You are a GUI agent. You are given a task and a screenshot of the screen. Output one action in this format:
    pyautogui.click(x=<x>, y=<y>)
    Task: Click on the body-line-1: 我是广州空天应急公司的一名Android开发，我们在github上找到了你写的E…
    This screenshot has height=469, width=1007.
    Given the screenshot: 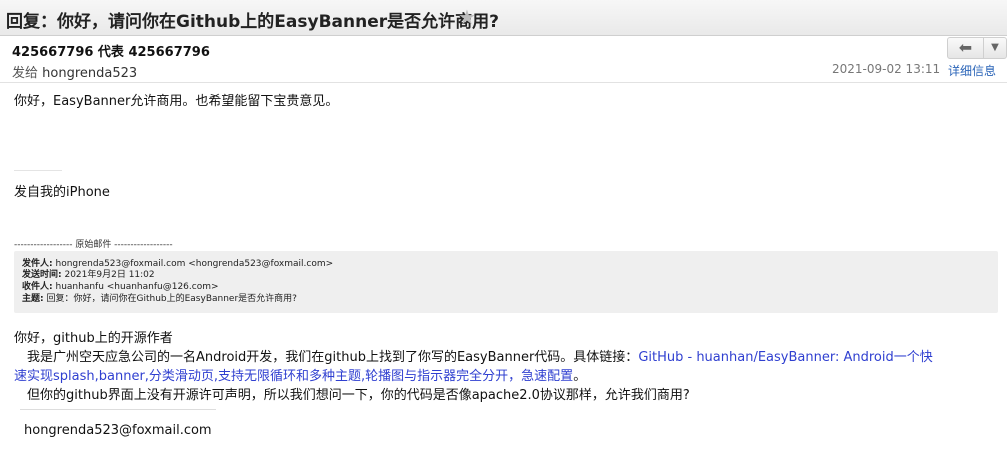 What is the action you would take?
    pyautogui.click(x=473, y=357)
    